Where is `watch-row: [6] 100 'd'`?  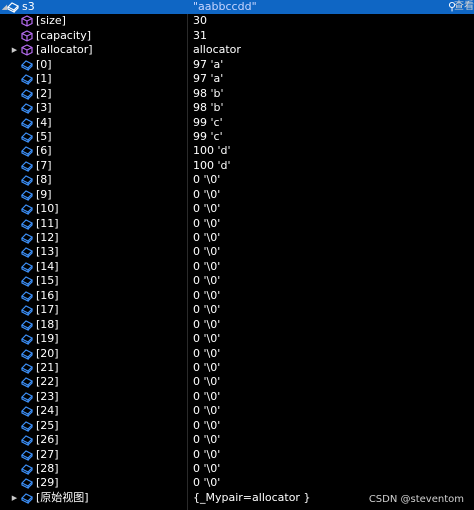 watch-row: [6] 100 'd' is located at coordinates (237, 151).